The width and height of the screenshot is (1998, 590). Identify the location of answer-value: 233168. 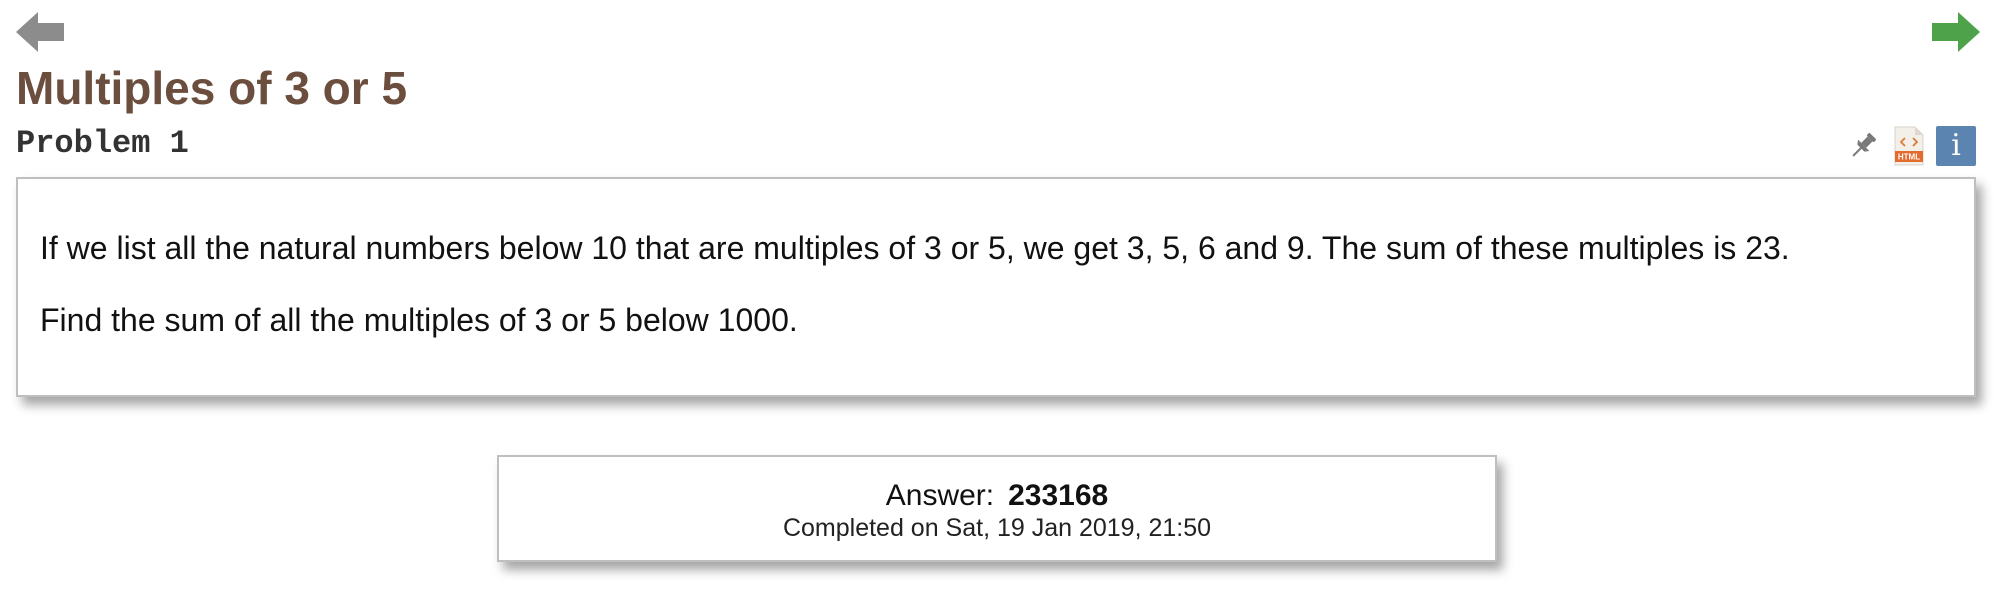
(1058, 495).